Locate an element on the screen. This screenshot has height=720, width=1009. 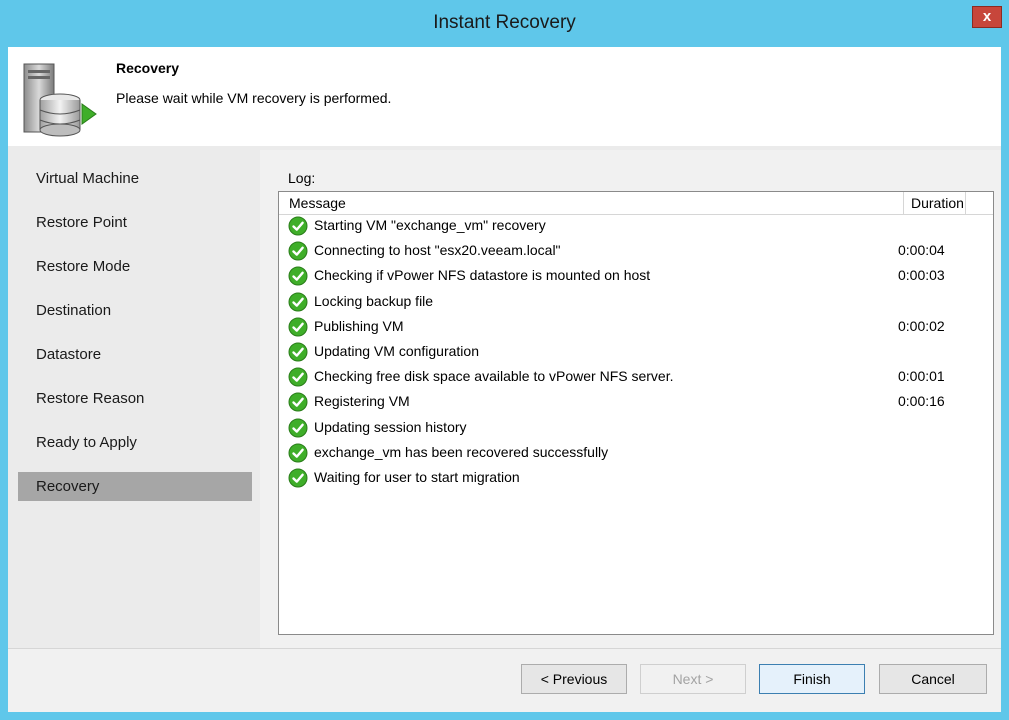
log-row: Registering VM 0:00:16 is located at coordinates (636, 402).